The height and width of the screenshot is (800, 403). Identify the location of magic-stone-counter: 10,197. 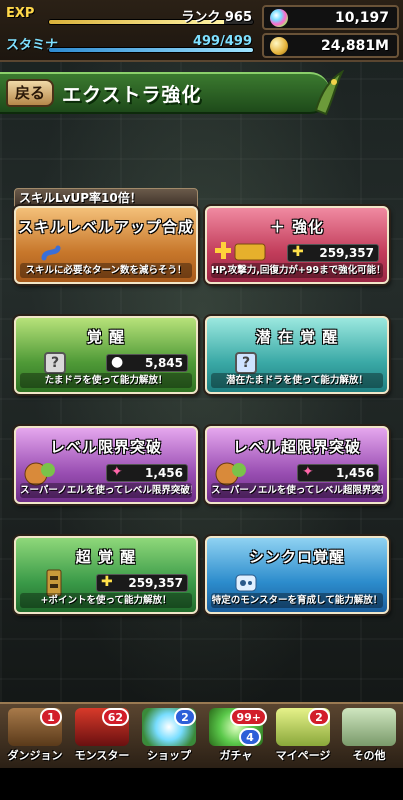
(330, 17).